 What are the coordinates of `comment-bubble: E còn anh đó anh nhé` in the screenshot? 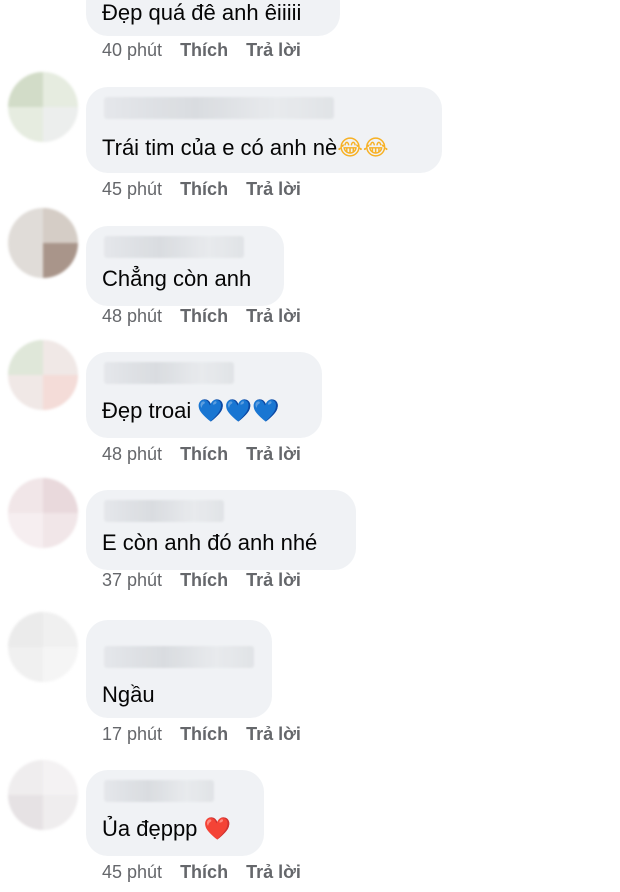 It's located at (221, 530).